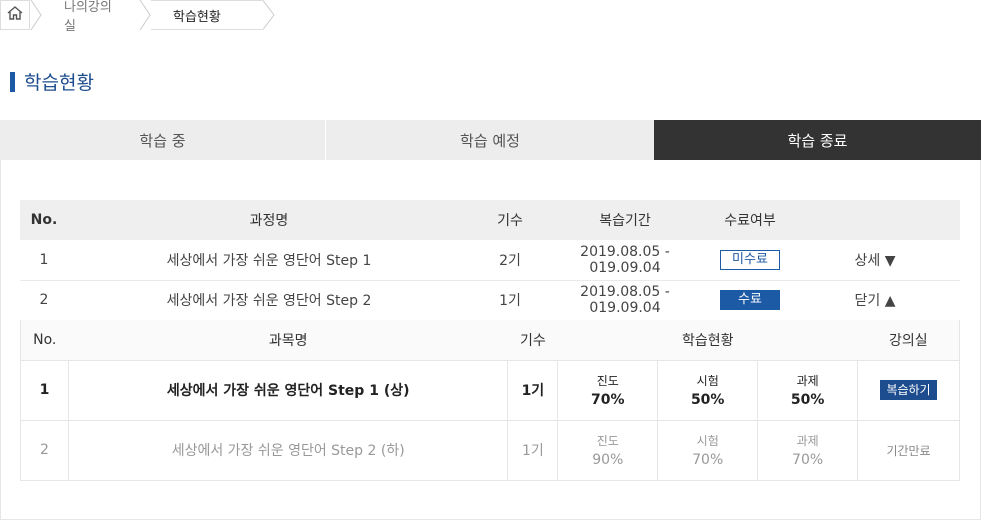  I want to click on table-header: No. 과정명 기수 복습기간 수료여부, so click(490, 220).